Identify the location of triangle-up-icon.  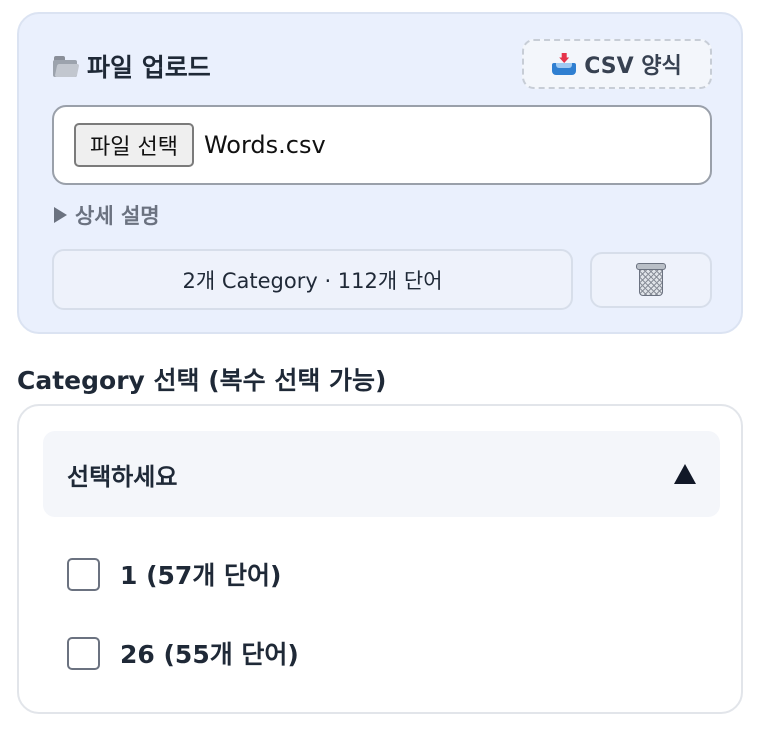
(685, 474).